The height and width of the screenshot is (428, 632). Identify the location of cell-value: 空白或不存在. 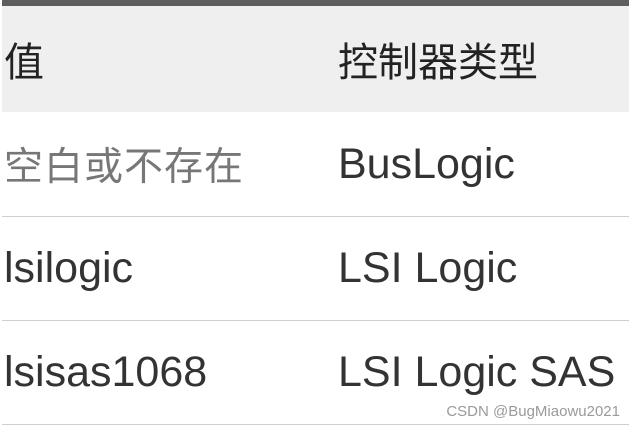
(168, 164).